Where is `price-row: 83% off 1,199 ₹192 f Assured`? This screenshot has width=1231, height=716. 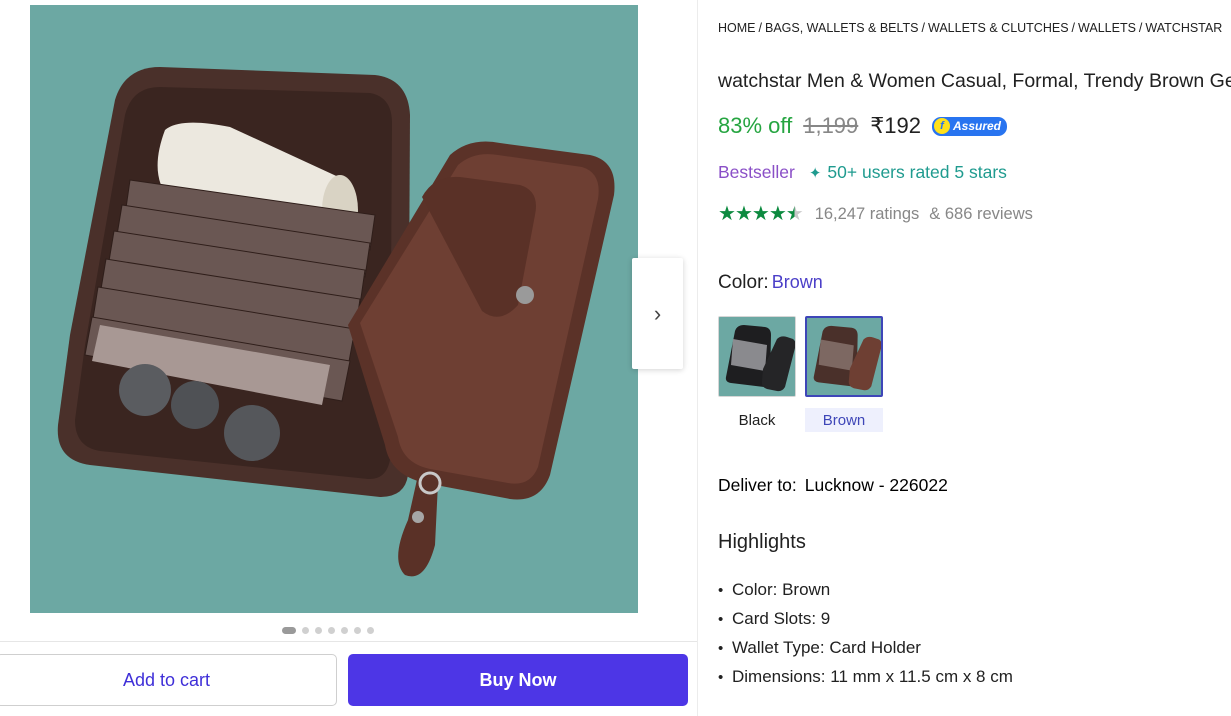
price-row: 83% off 1,199 ₹192 f Assured is located at coordinates (863, 126).